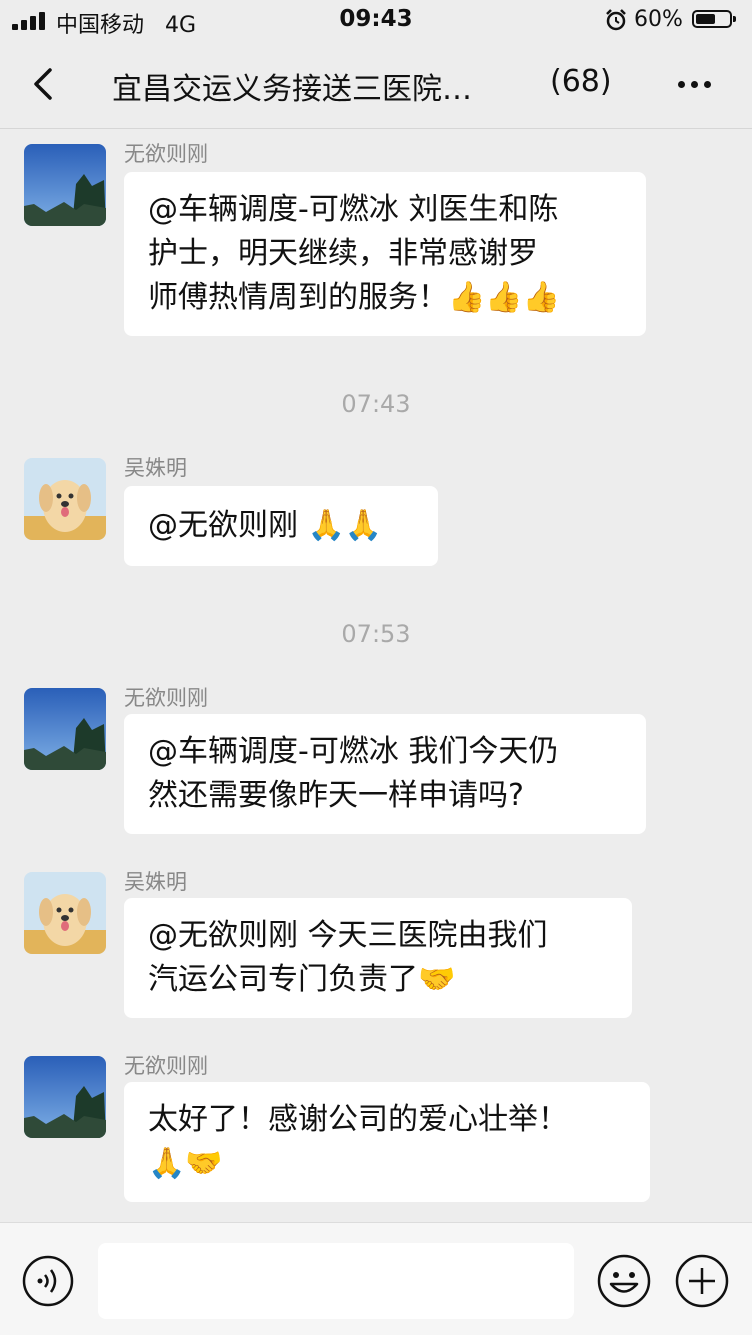 This screenshot has height=1335, width=752. I want to click on message-input, so click(336, 1281).